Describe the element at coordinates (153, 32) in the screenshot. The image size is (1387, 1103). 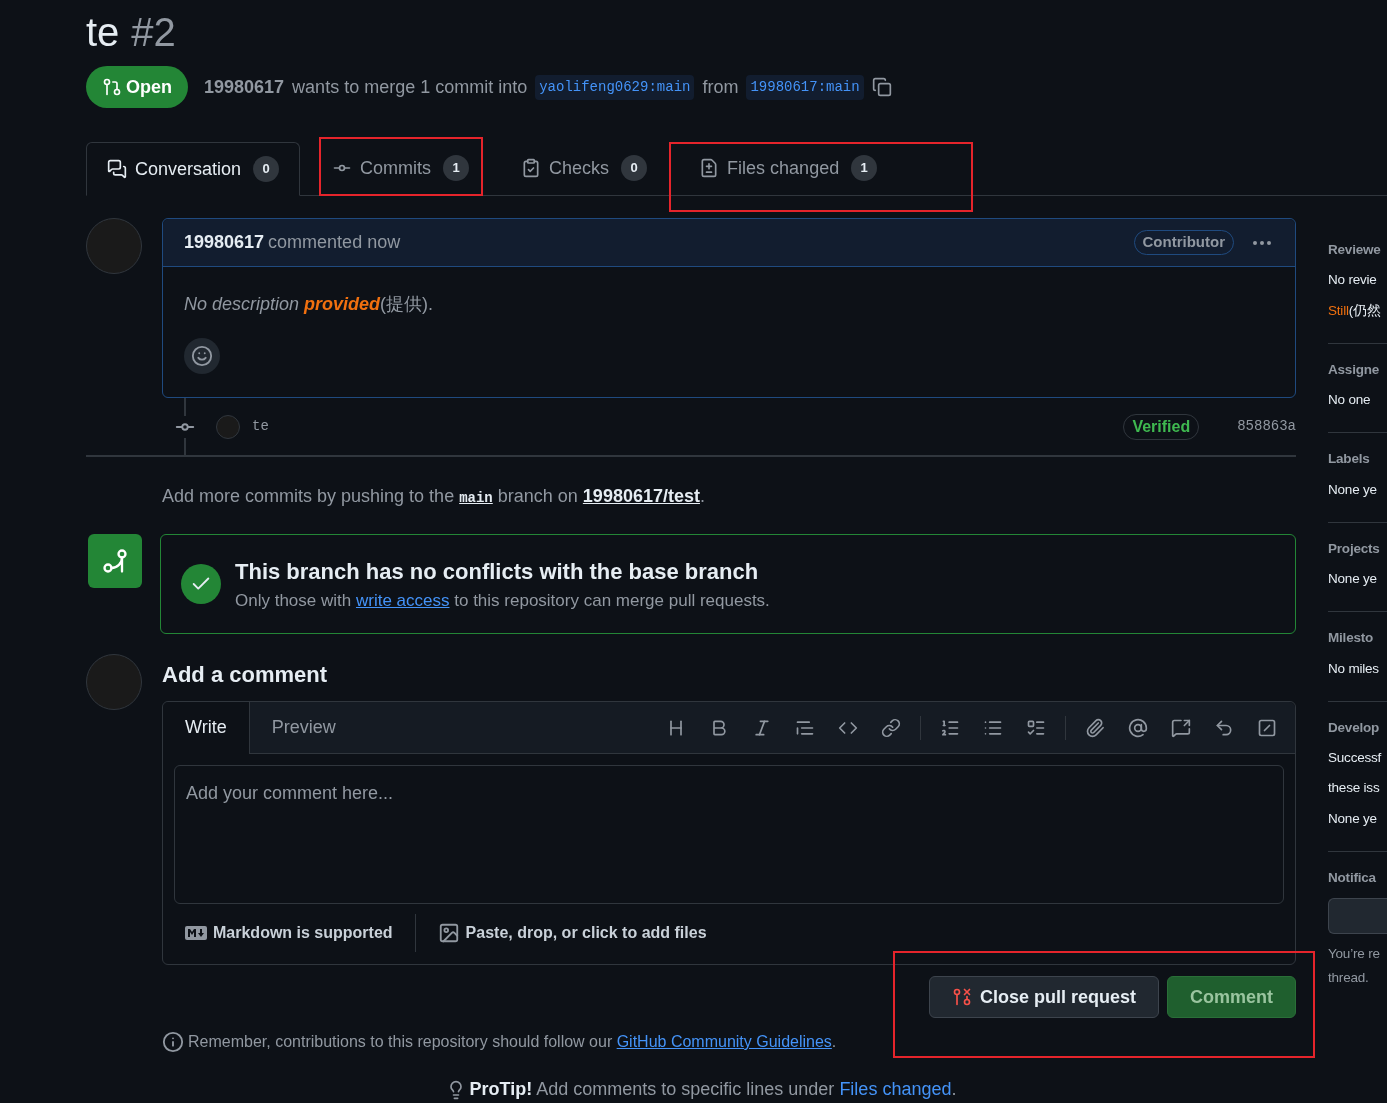
I see `pr-number: #2` at that location.